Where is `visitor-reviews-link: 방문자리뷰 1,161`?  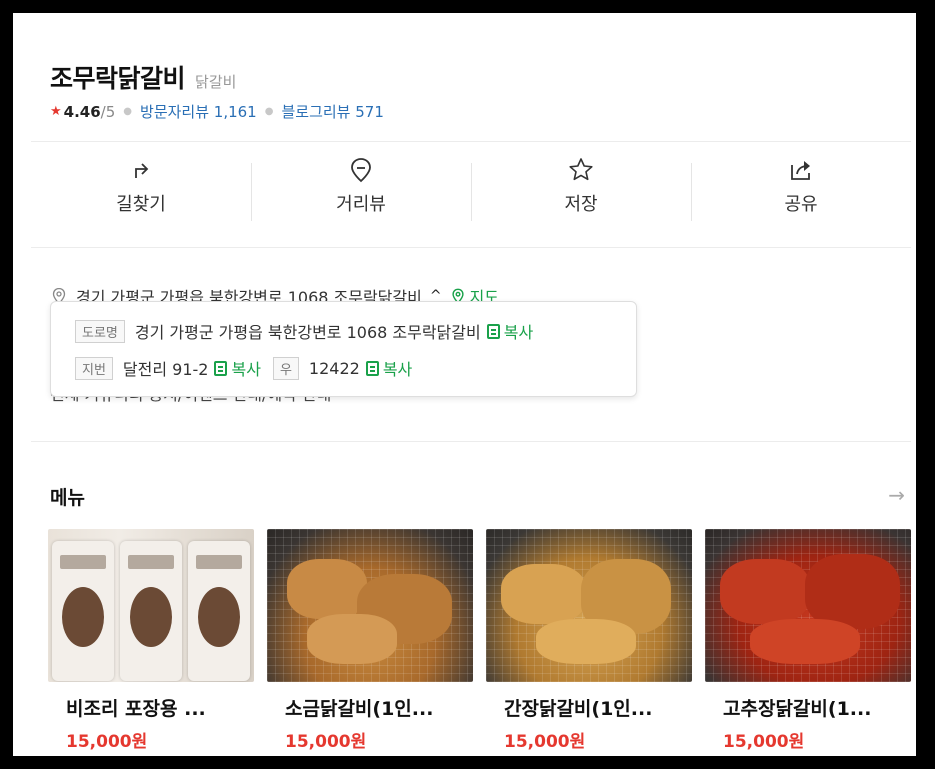 visitor-reviews-link: 방문자리뷰 1,161 is located at coordinates (198, 111).